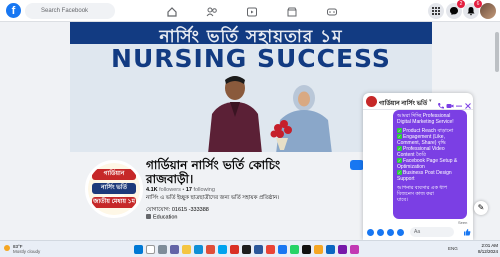 The image size is (500, 257). Describe the element at coordinates (370, 232) in the screenshot. I see `microphone-icon` at that location.